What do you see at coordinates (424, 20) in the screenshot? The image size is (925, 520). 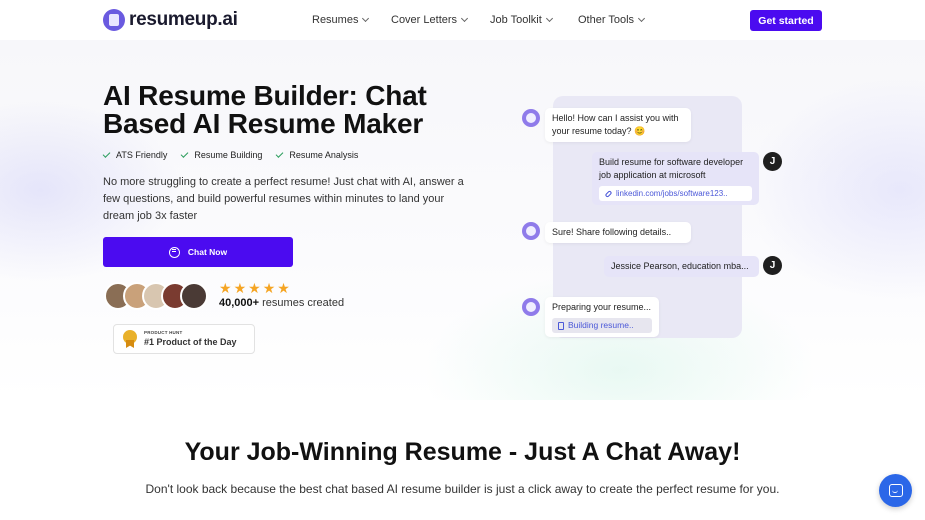 I see `nav-label: Cover Letters` at bounding box center [424, 20].